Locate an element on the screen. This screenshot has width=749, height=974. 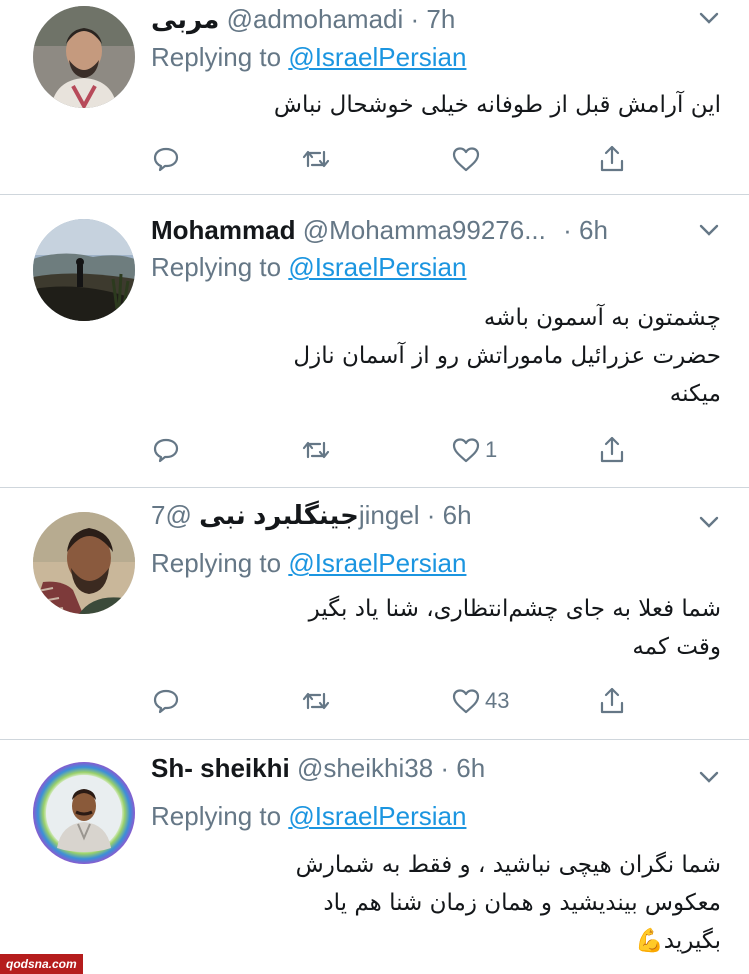
tweet-header: Sh- sheikhi @sheikhi38 · 6h is located at coordinates (420, 768).